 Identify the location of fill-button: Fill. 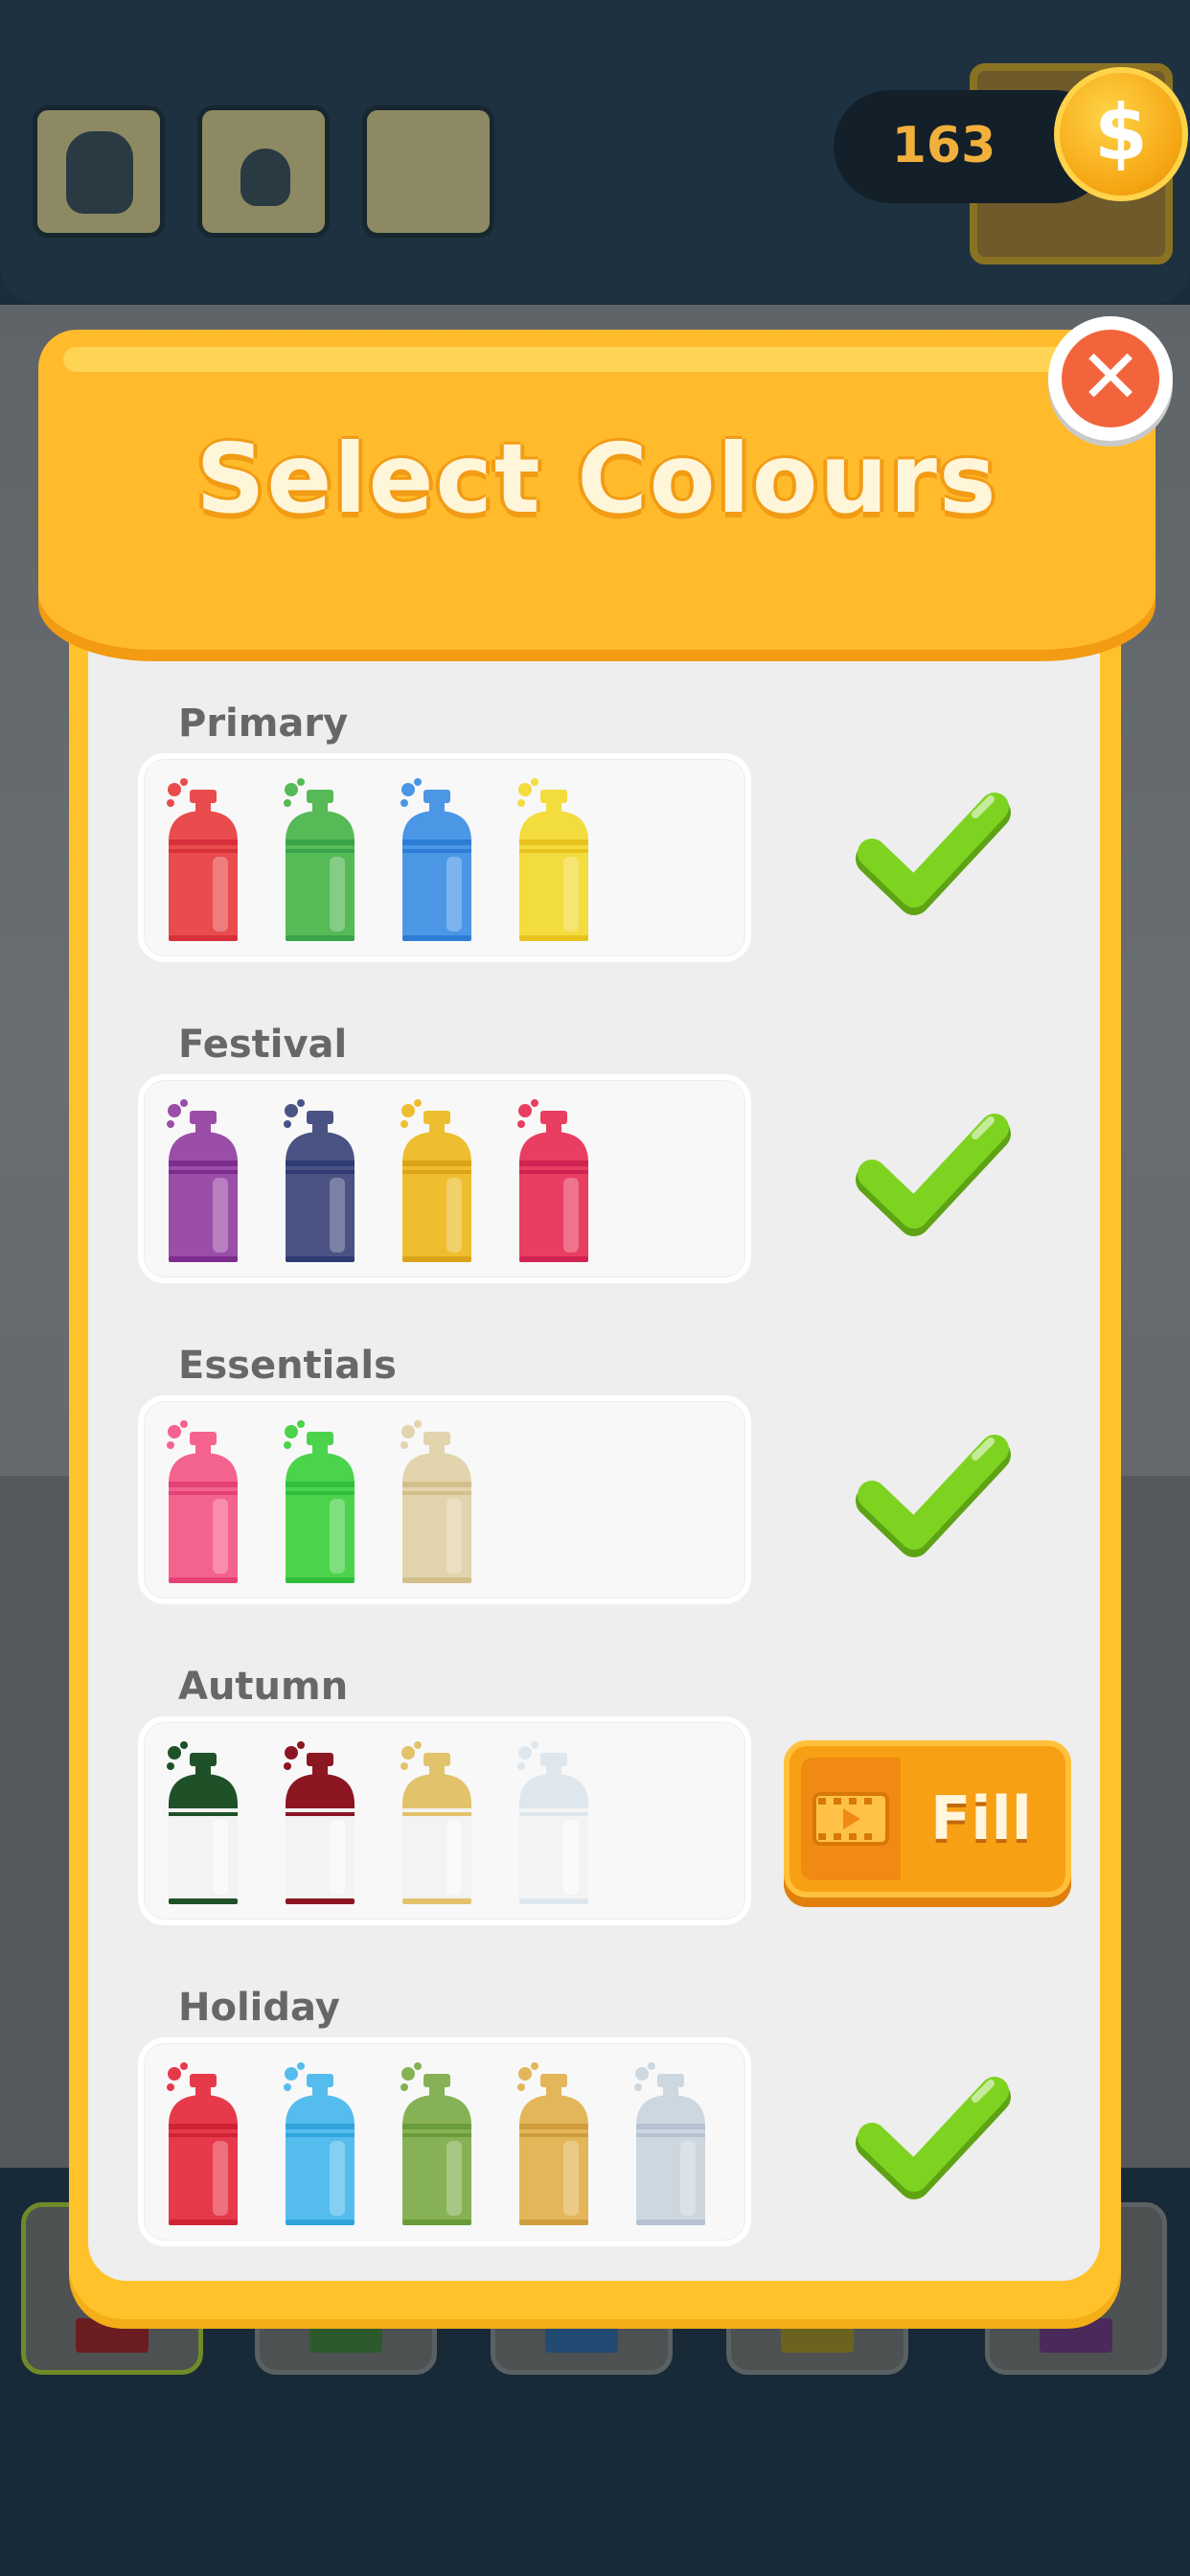
(928, 1819).